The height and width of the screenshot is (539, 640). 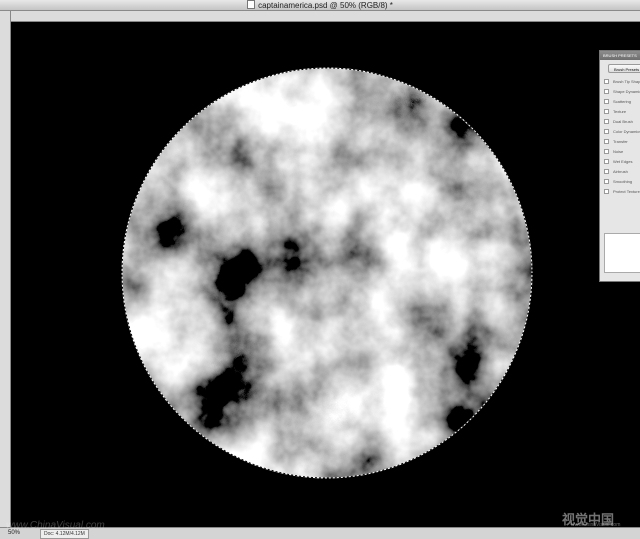 I want to click on brush-option-label: Texture, so click(x=620, y=111).